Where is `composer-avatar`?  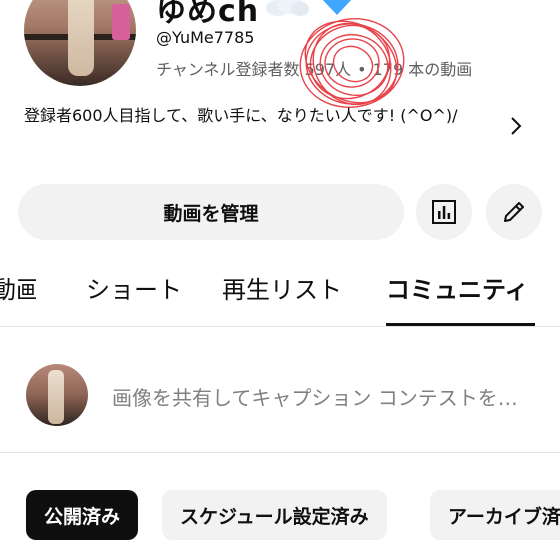 composer-avatar is located at coordinates (57, 395).